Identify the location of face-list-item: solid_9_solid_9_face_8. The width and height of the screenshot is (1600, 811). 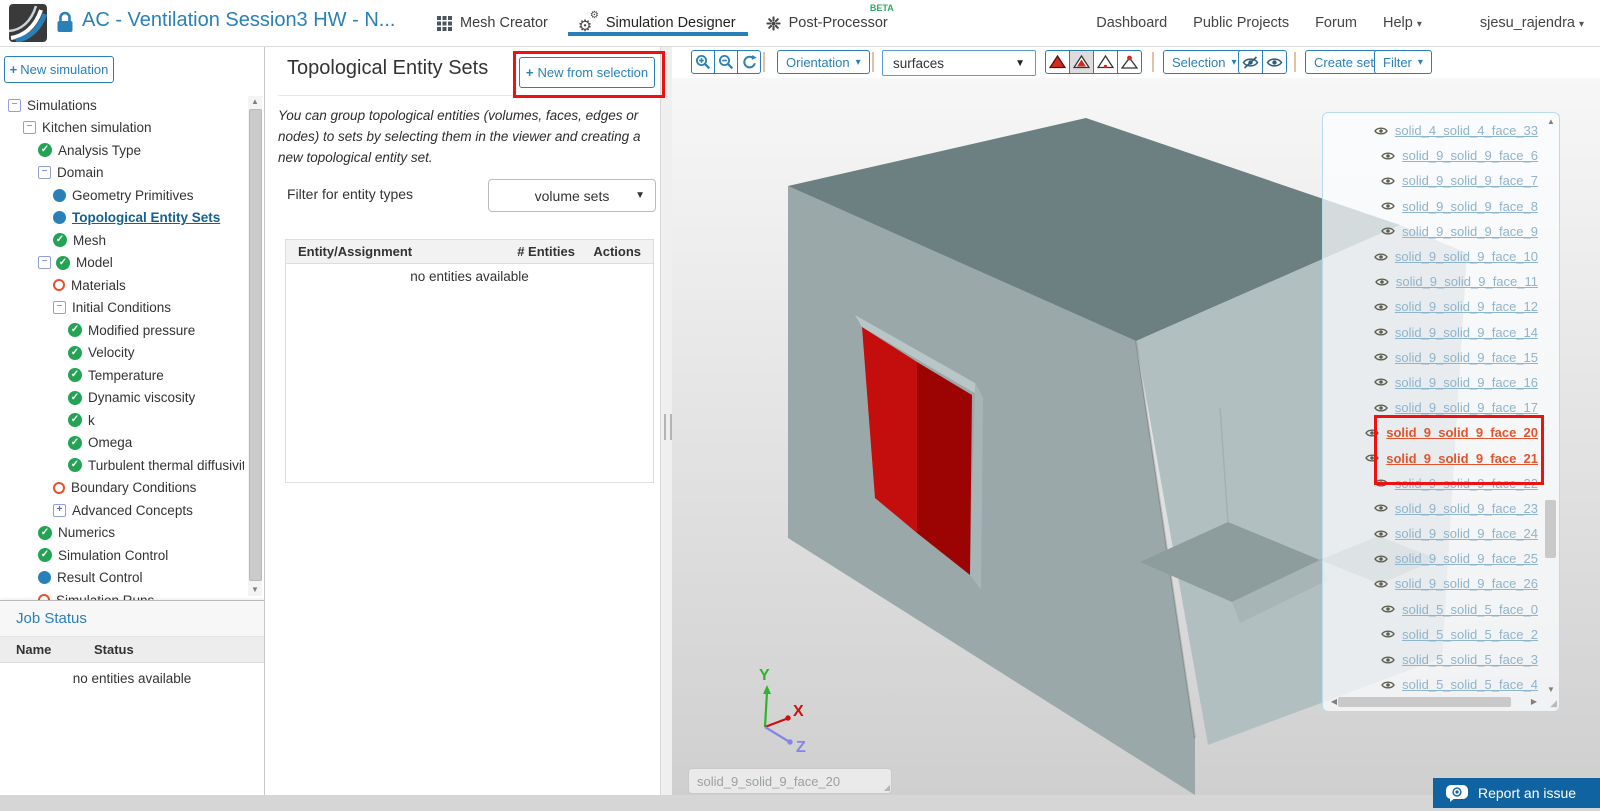
(1434, 206).